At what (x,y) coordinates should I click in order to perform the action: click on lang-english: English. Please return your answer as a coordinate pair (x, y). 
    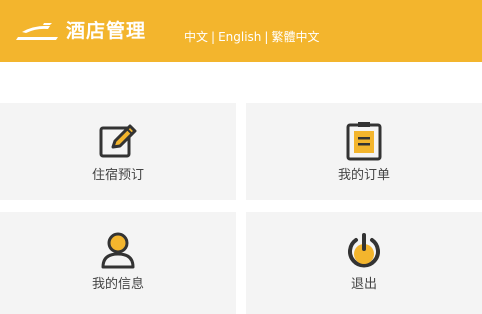
    Looking at the image, I should click on (239, 37).